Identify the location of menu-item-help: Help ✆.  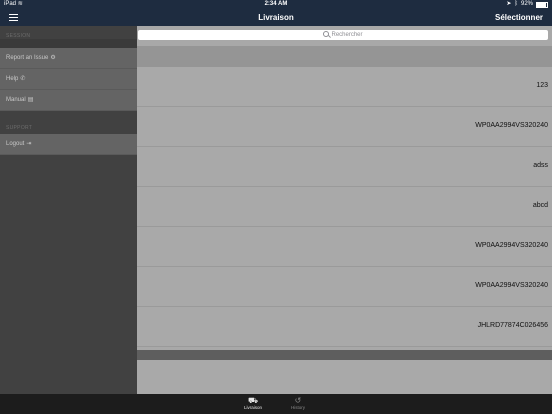
(68, 79).